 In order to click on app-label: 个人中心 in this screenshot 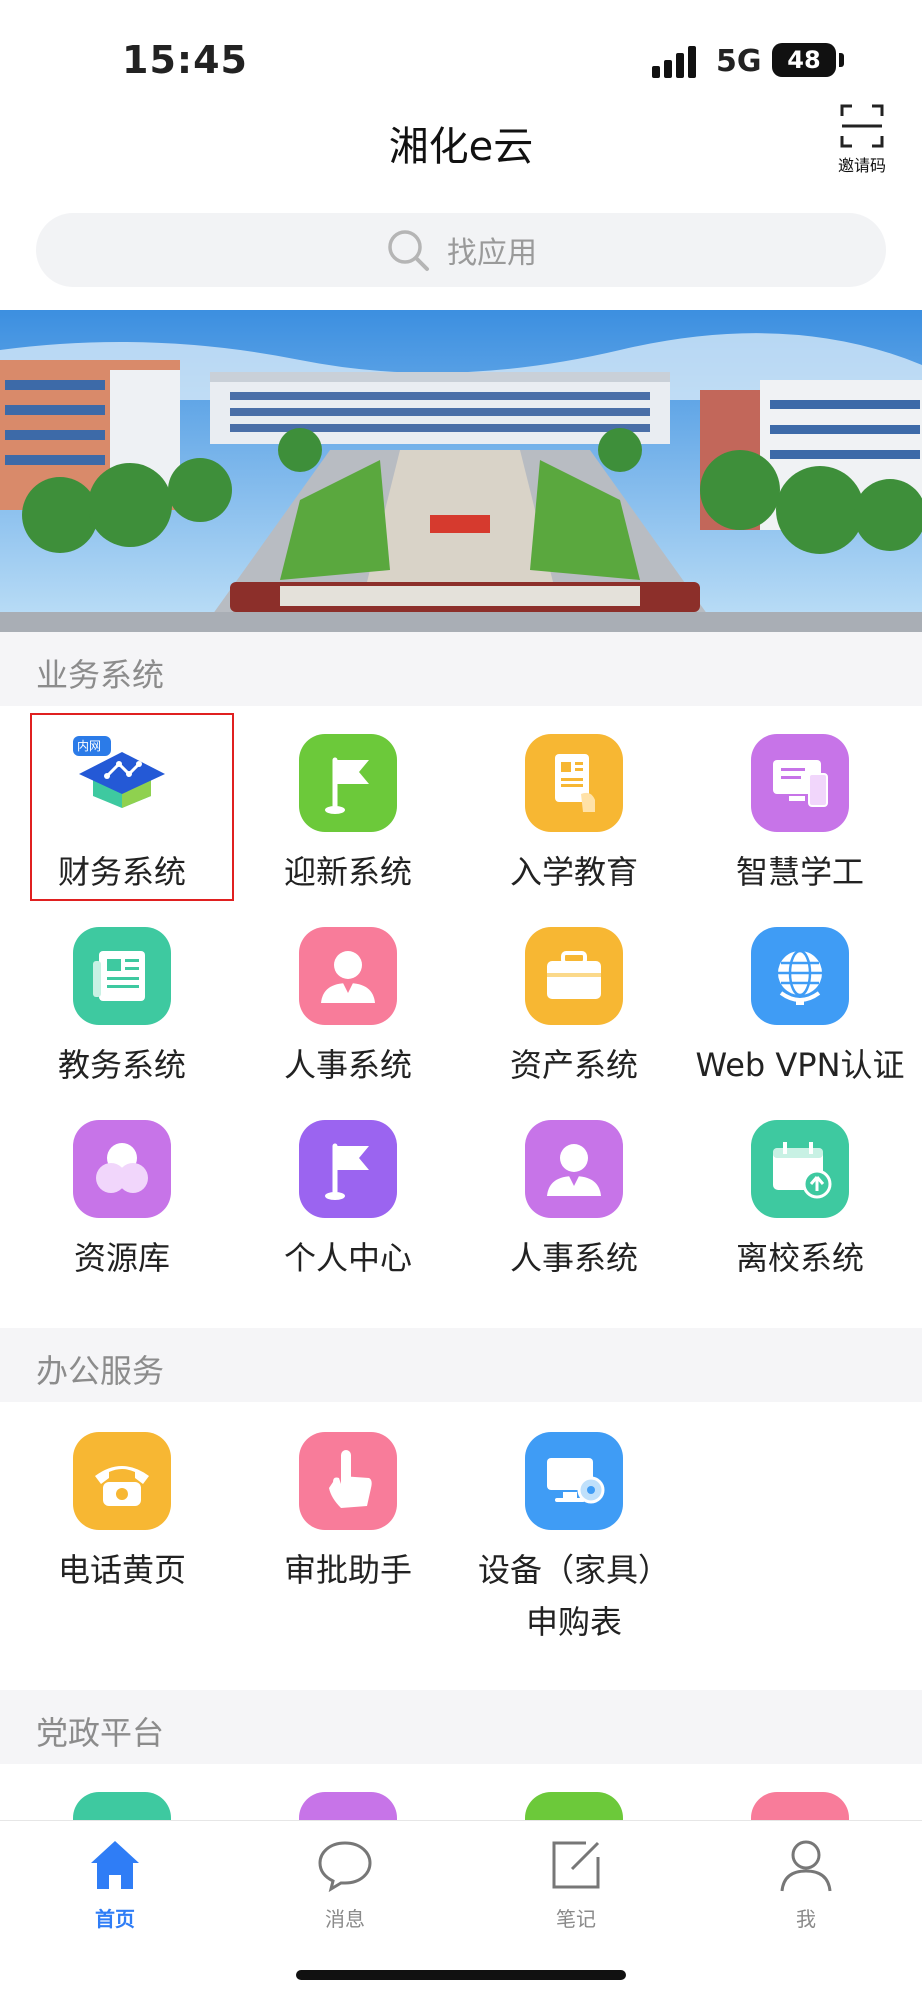, I will do `click(347, 1258)`.